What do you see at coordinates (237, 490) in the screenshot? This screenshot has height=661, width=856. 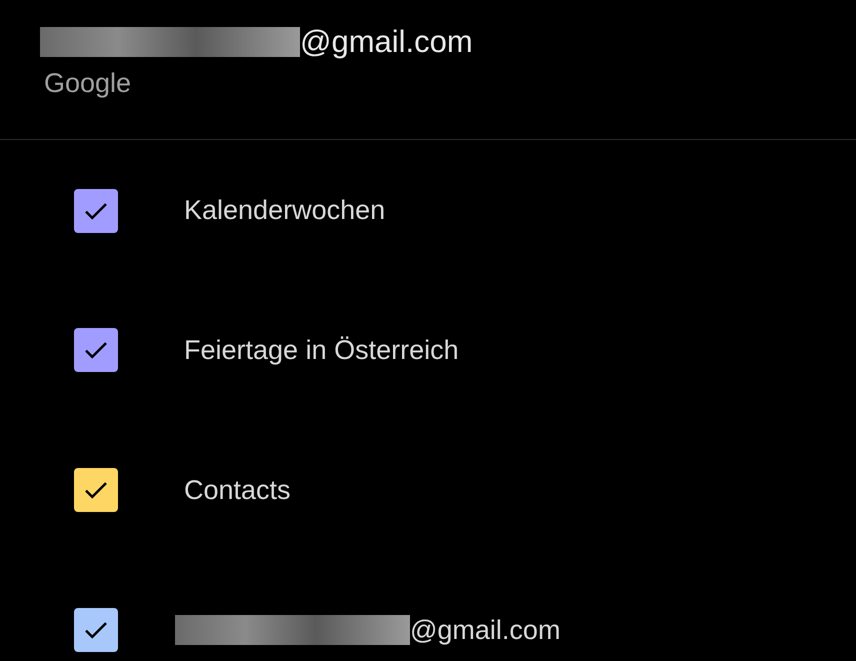 I see `calendar-label: Contacts` at bounding box center [237, 490].